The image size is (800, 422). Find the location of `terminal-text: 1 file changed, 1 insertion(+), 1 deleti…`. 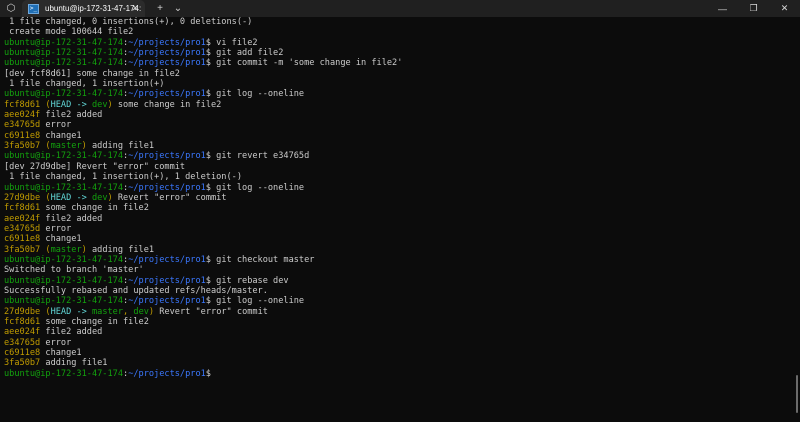

terminal-text: 1 file changed, 1 insertion(+), 1 deleti… is located at coordinates (123, 177).